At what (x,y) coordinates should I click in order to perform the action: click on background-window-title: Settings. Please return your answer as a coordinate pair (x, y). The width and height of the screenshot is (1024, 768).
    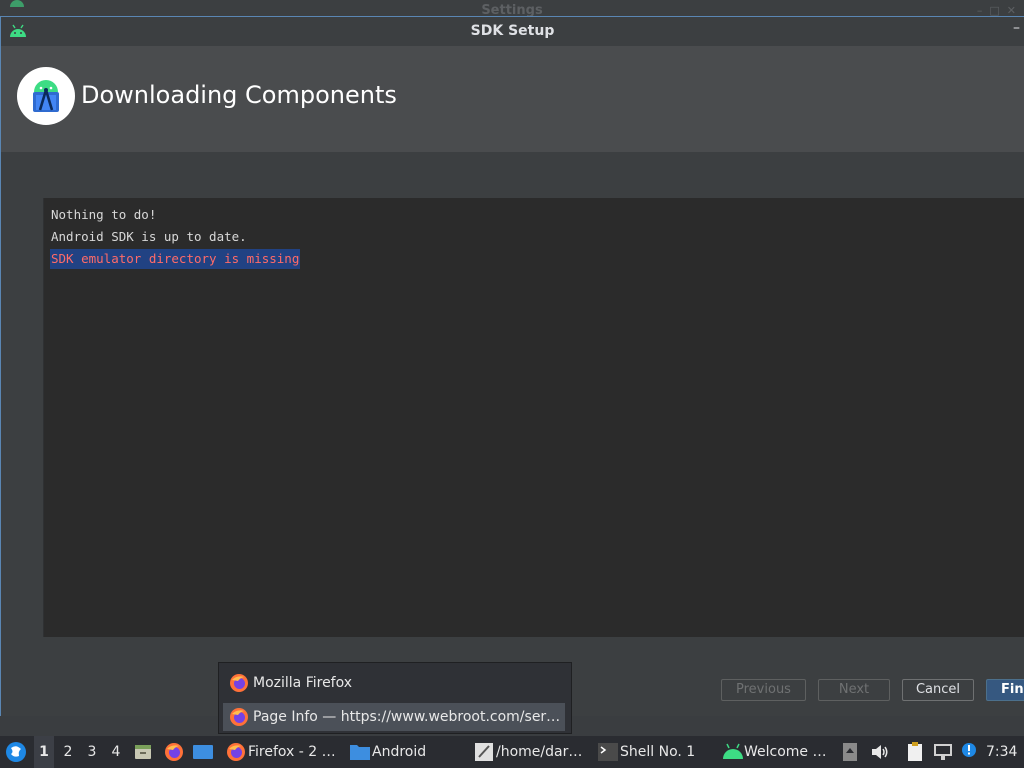
    Looking at the image, I should click on (512, 9).